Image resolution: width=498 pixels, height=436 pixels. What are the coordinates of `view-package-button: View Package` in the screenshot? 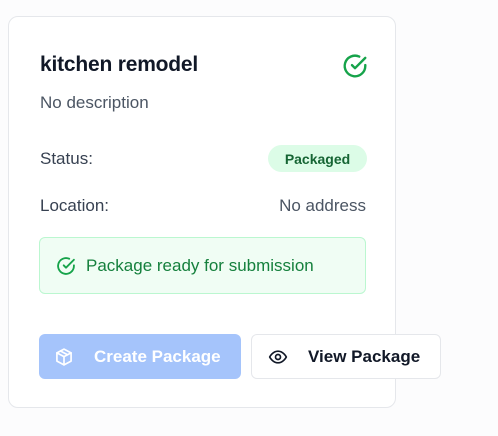 It's located at (346, 356).